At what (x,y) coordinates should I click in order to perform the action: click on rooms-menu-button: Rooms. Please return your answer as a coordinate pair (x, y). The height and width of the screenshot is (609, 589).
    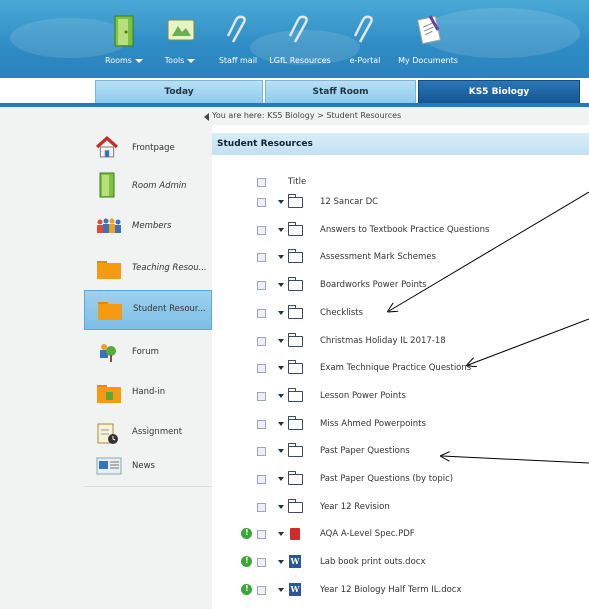
    Looking at the image, I should click on (124, 40).